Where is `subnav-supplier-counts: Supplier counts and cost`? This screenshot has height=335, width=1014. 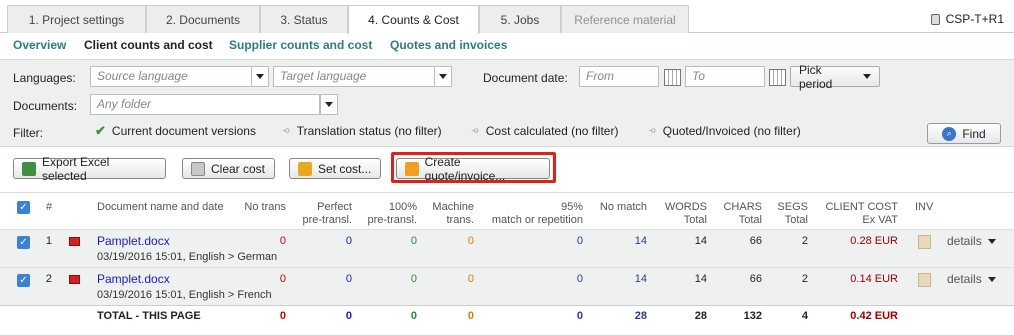 subnav-supplier-counts: Supplier counts and cost is located at coordinates (300, 45).